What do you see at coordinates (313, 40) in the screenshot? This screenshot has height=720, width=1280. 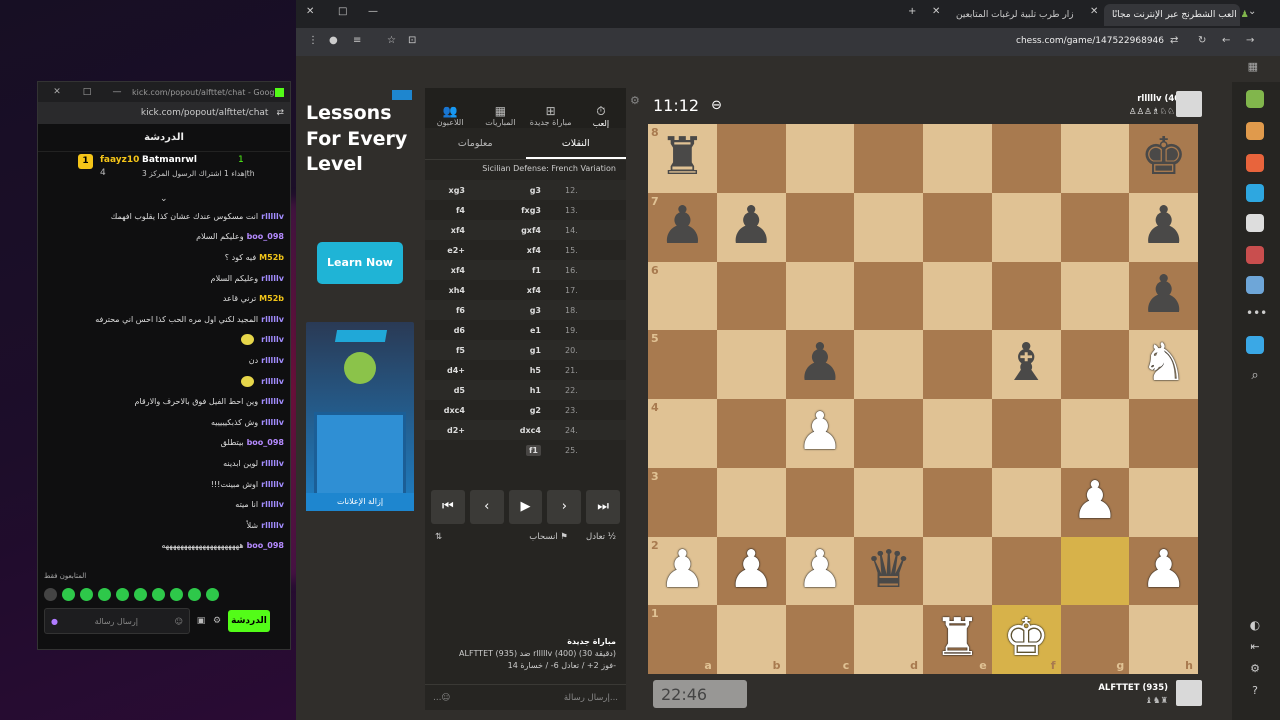 I see `menu-icon: ⋮` at bounding box center [313, 40].